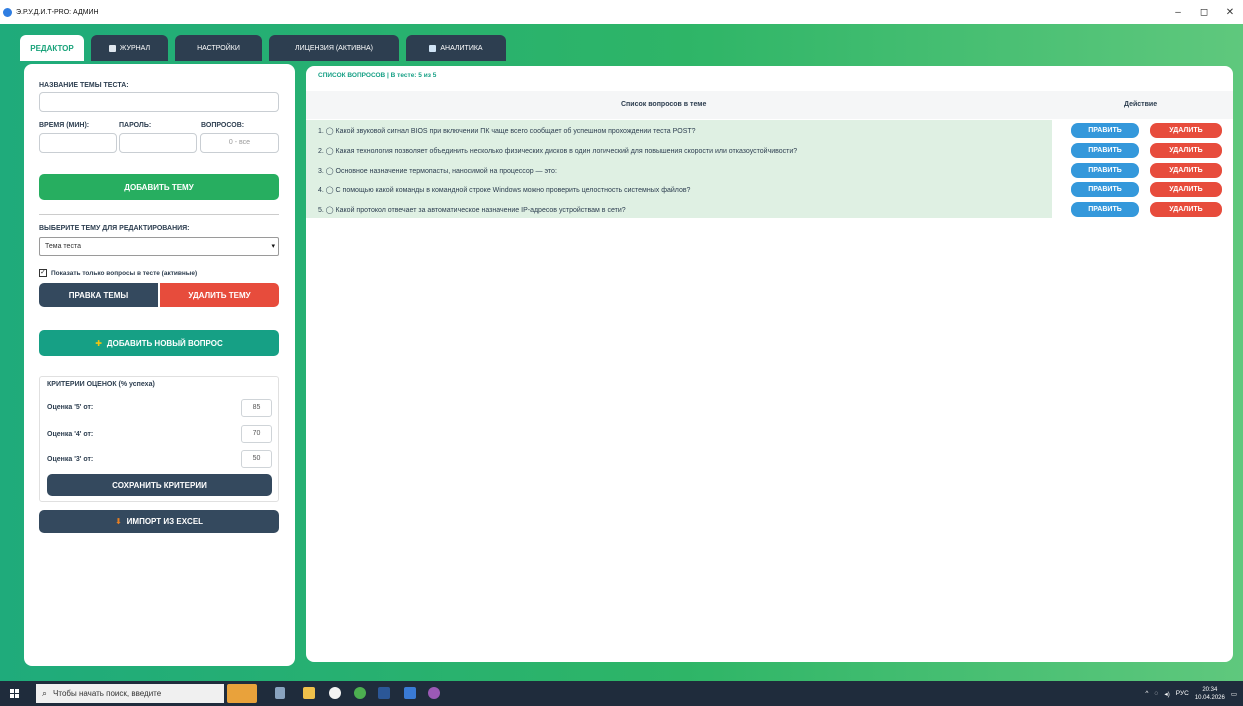  What do you see at coordinates (664, 104) in the screenshot?
I see `col-questions: Список вопросов в теме` at bounding box center [664, 104].